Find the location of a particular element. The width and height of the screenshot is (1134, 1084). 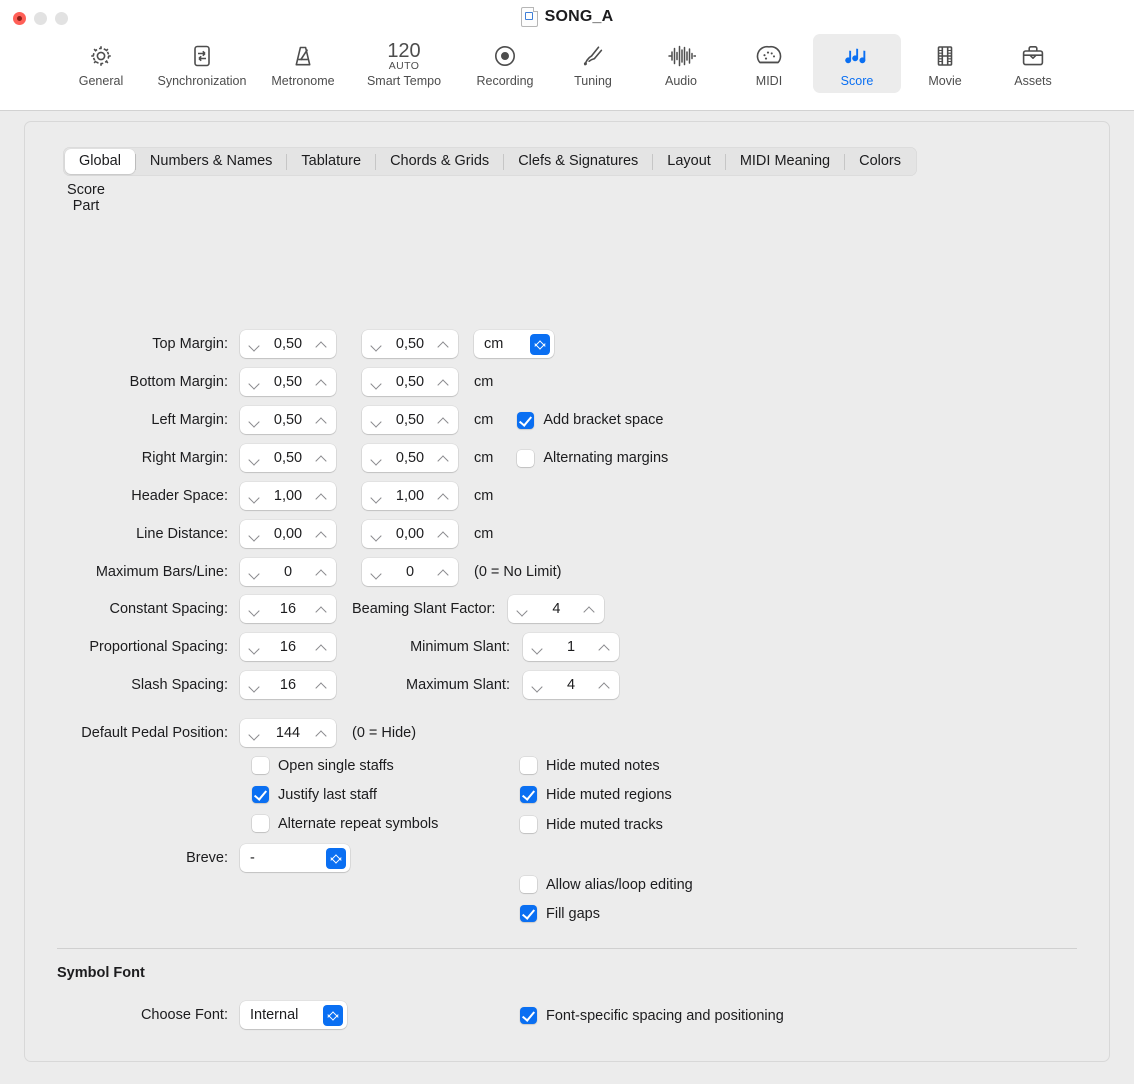

toolbar-item-score: Score is located at coordinates (857, 63).